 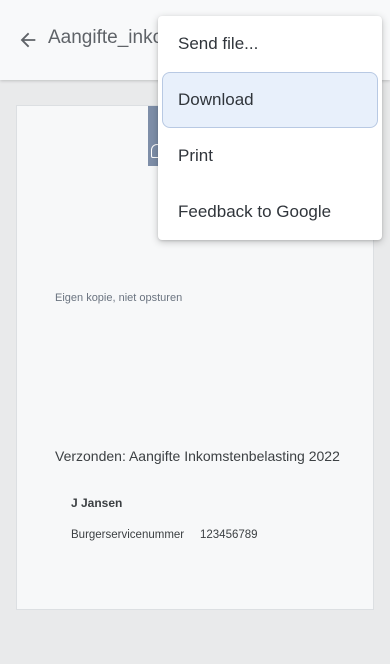 What do you see at coordinates (128, 535) in the screenshot?
I see `bsn-label: Burgerservicenummer` at bounding box center [128, 535].